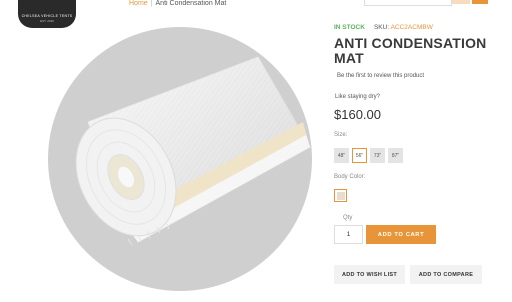 This screenshot has height=302, width=512. I want to click on size-option: 73", so click(377, 155).